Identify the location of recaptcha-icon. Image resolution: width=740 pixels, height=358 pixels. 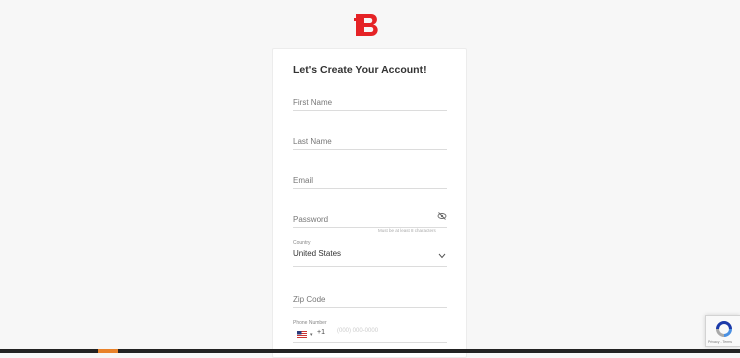
(724, 329).